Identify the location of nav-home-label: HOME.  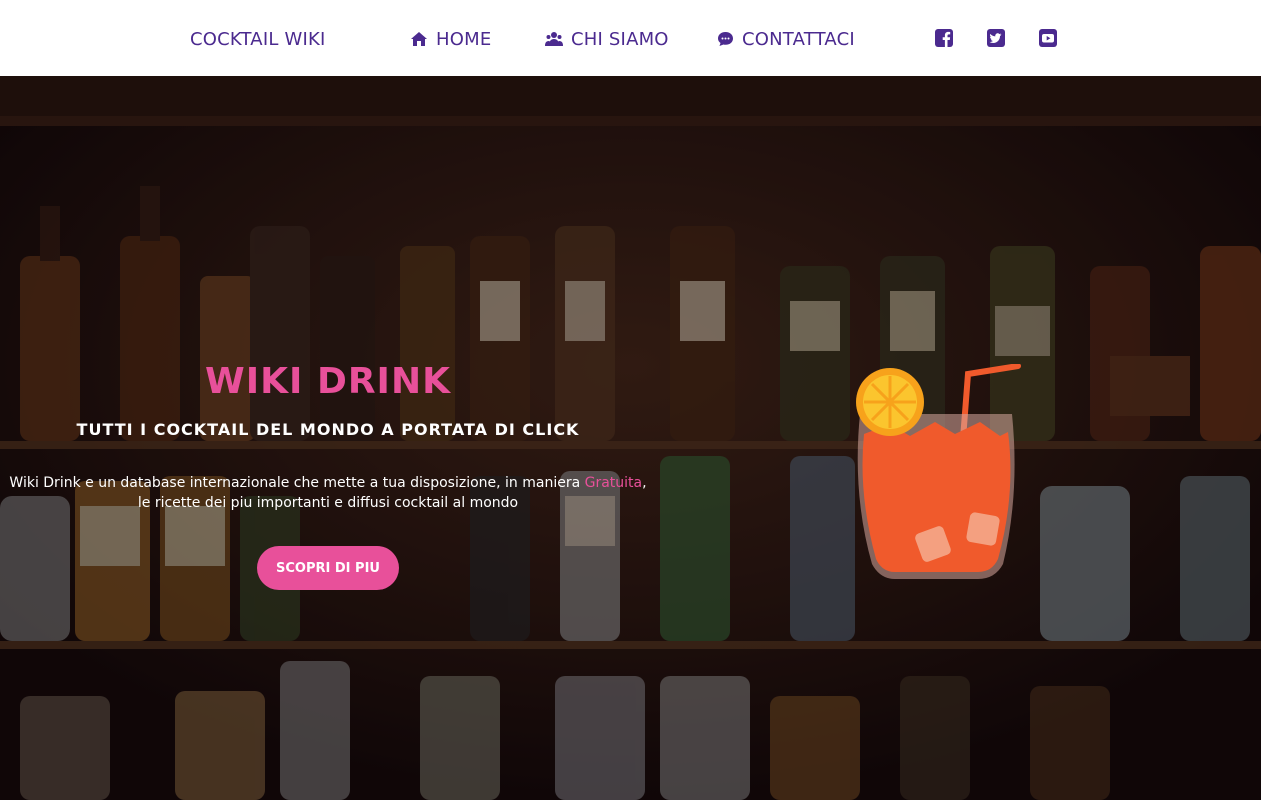
(464, 39).